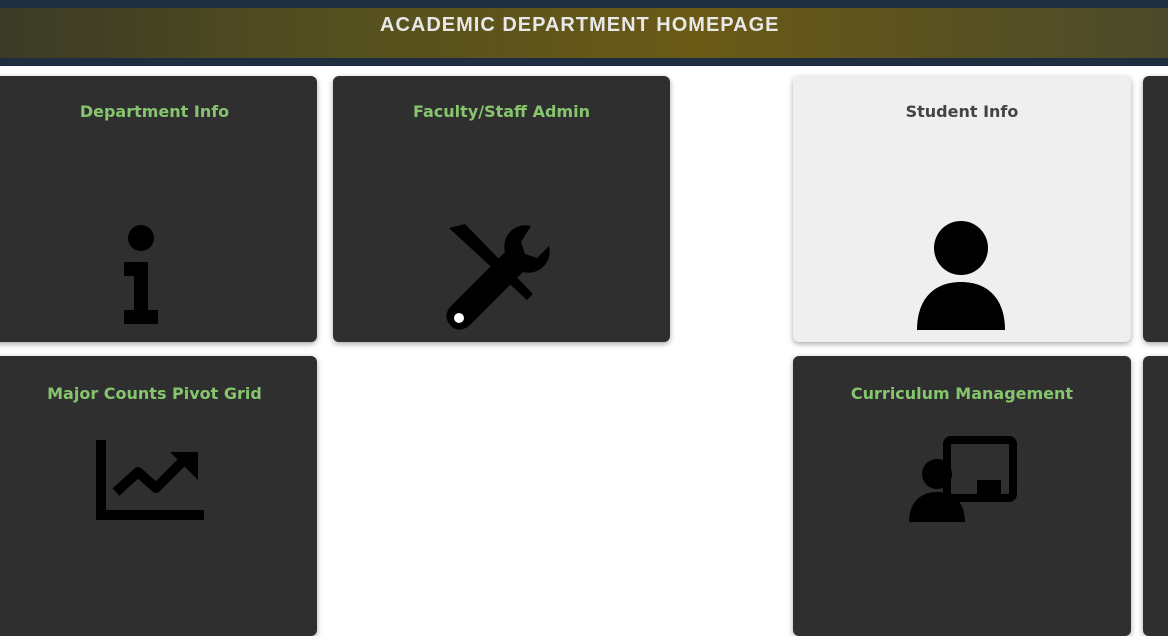  Describe the element at coordinates (141, 274) in the screenshot. I see `info-icon` at that location.